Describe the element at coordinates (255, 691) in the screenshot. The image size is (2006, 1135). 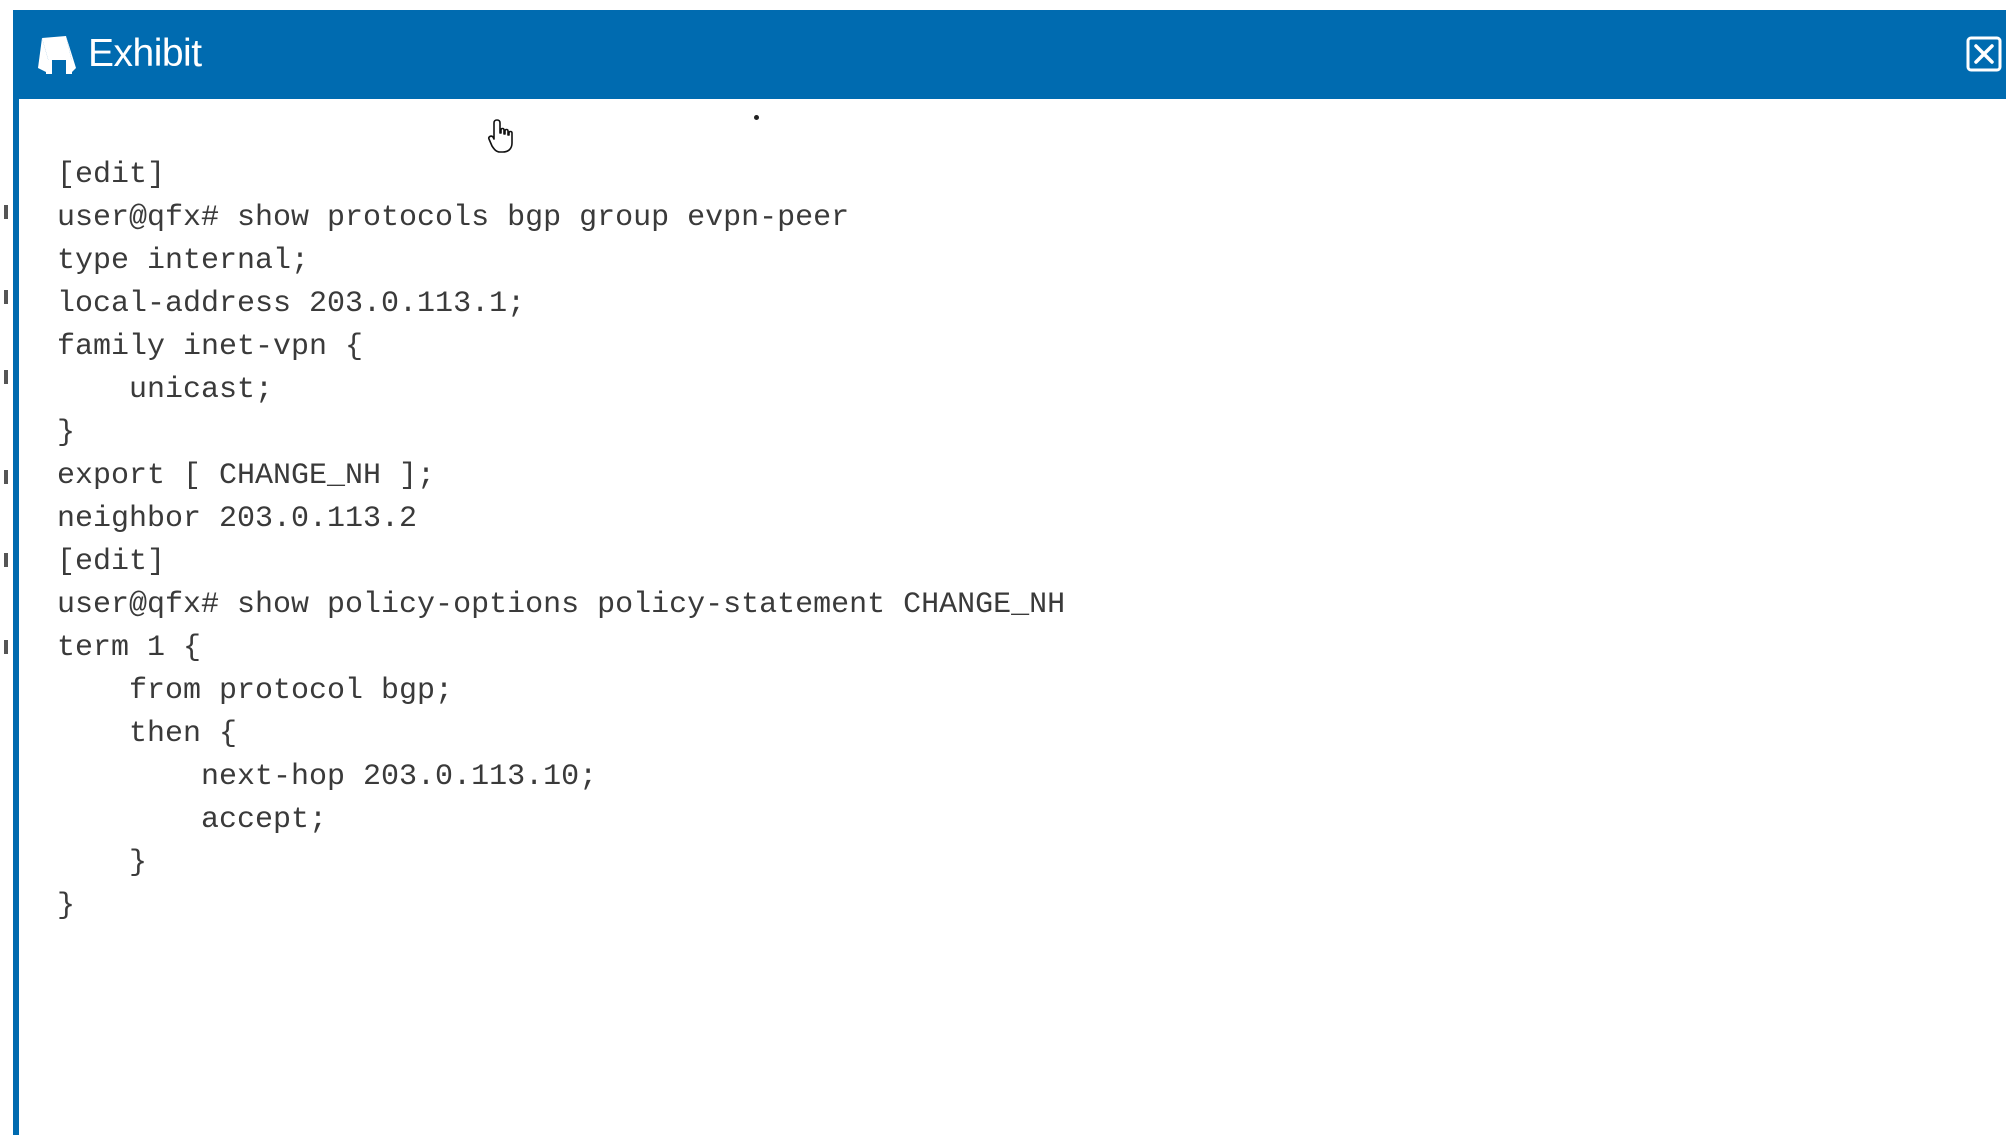
I see `code-line: from protocol bgp;` at that location.